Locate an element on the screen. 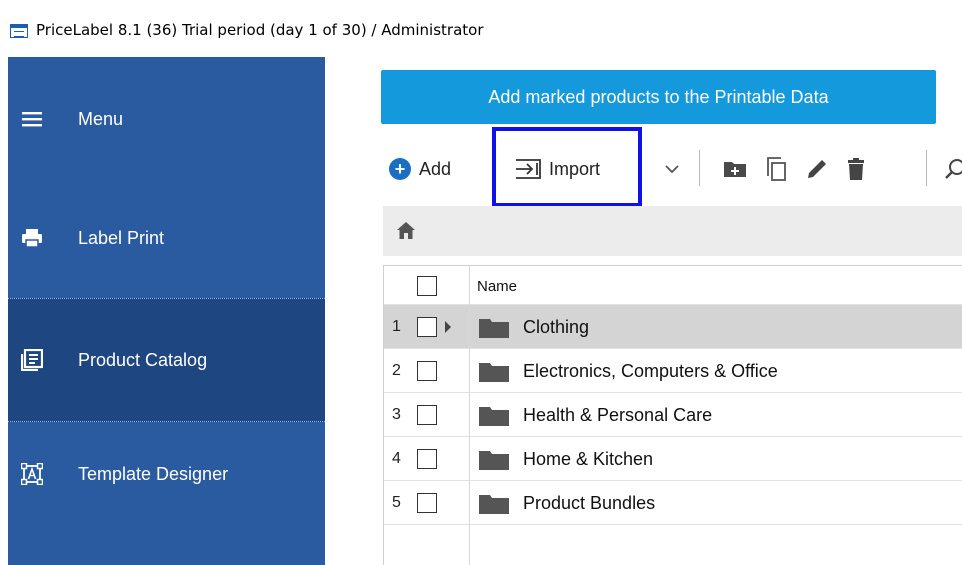 This screenshot has width=962, height=565. grid-column-divider is located at coordinates (469, 415).